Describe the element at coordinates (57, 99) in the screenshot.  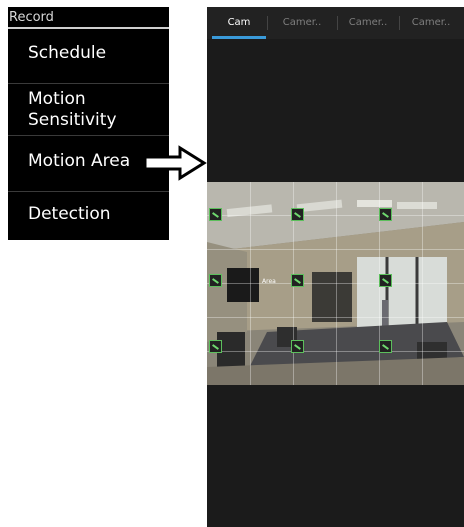
I see `menu-item-label-line-1: Motion` at that location.